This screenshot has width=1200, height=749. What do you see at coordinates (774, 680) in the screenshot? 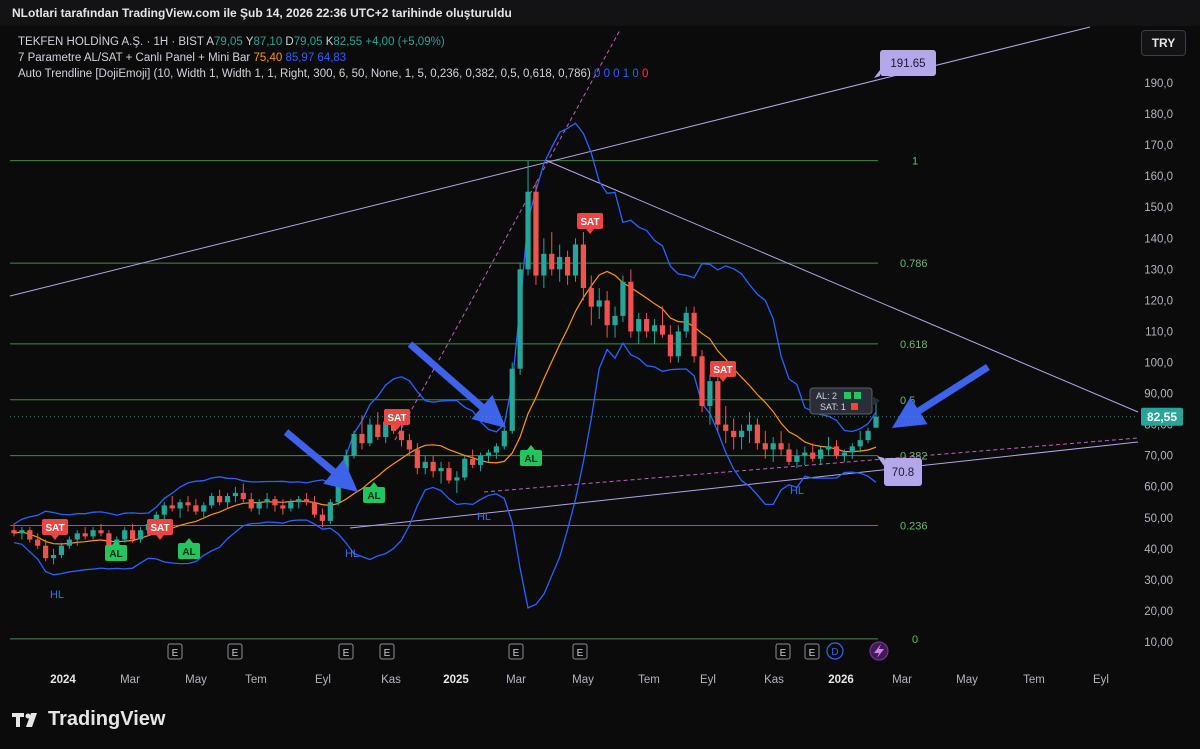
I see `x-tick-label: Kas` at bounding box center [774, 680].